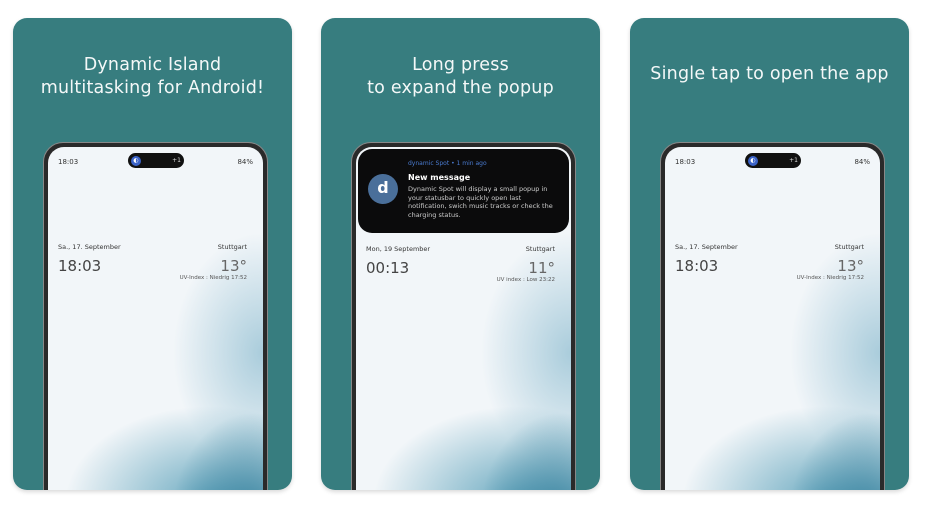  I want to click on popup-title: New message, so click(439, 177).